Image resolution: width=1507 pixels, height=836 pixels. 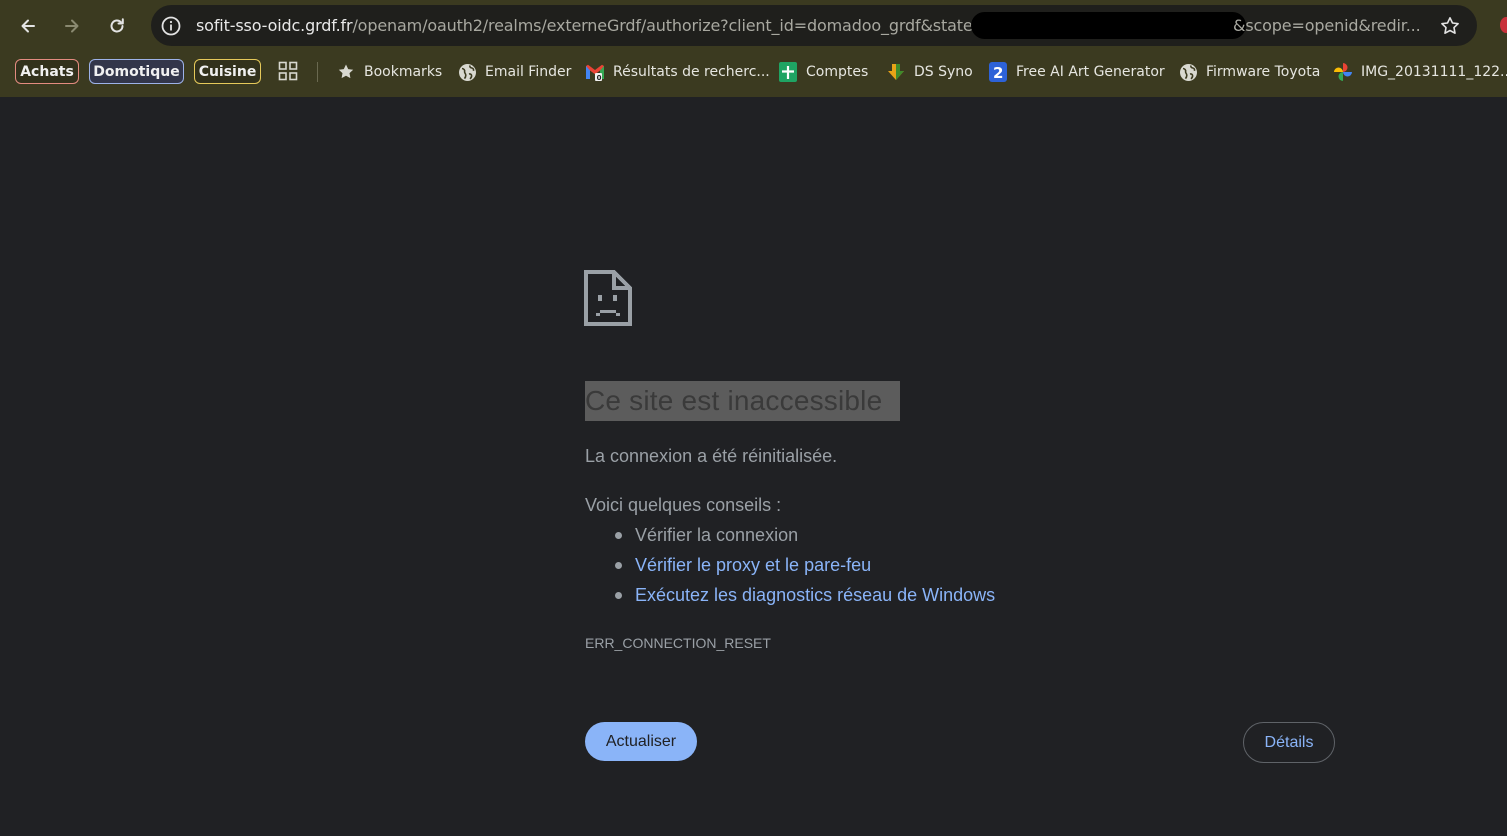 What do you see at coordinates (1289, 742) in the screenshot?
I see `details-button: Détails` at bounding box center [1289, 742].